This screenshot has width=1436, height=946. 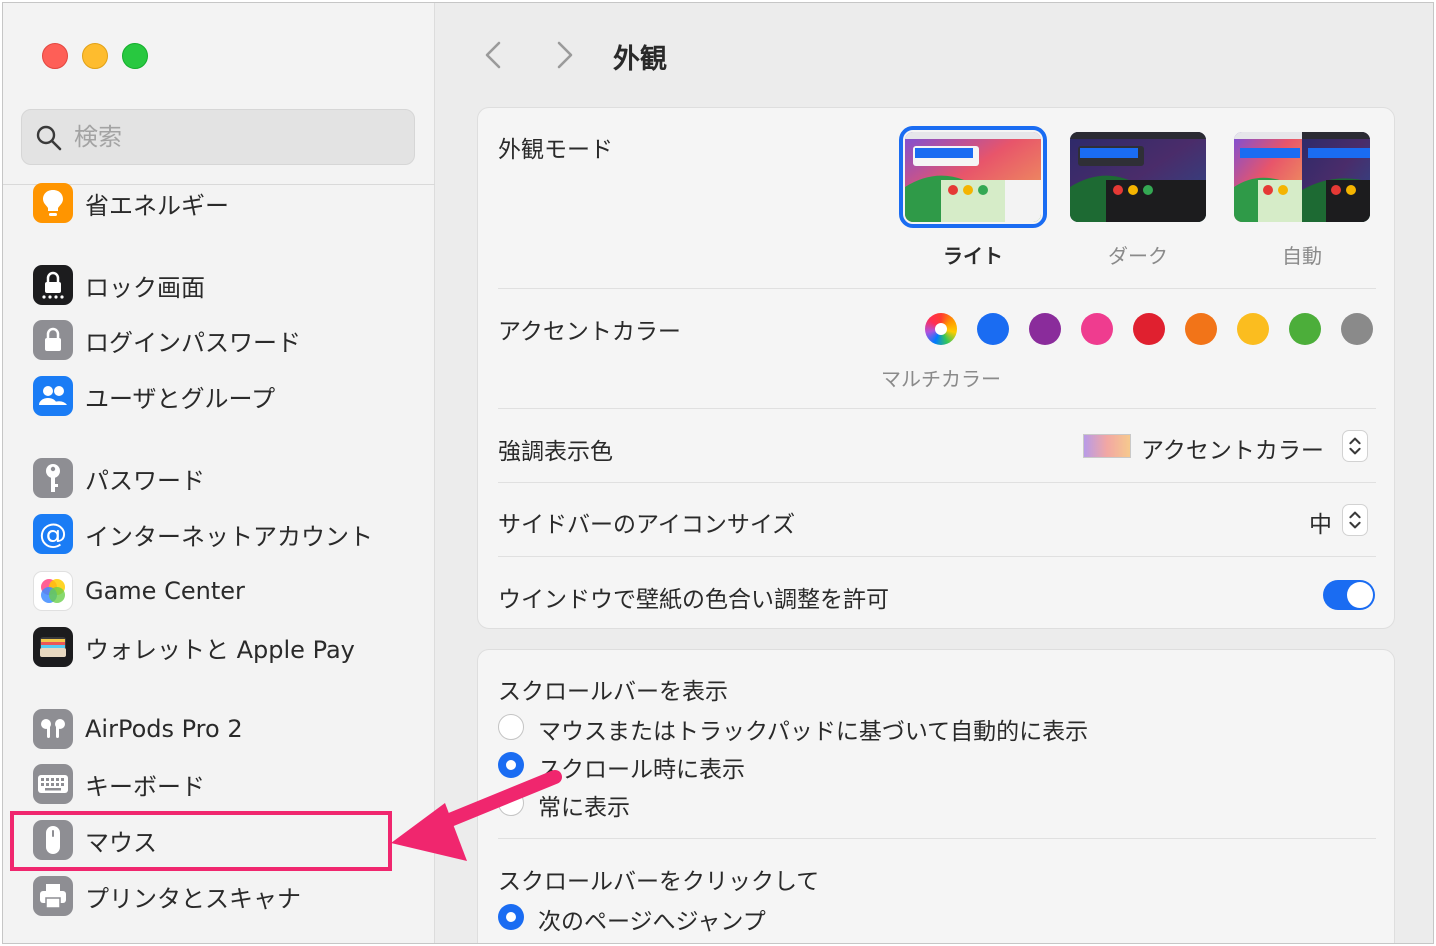 I want to click on wallet-icon, so click(x=53, y=647).